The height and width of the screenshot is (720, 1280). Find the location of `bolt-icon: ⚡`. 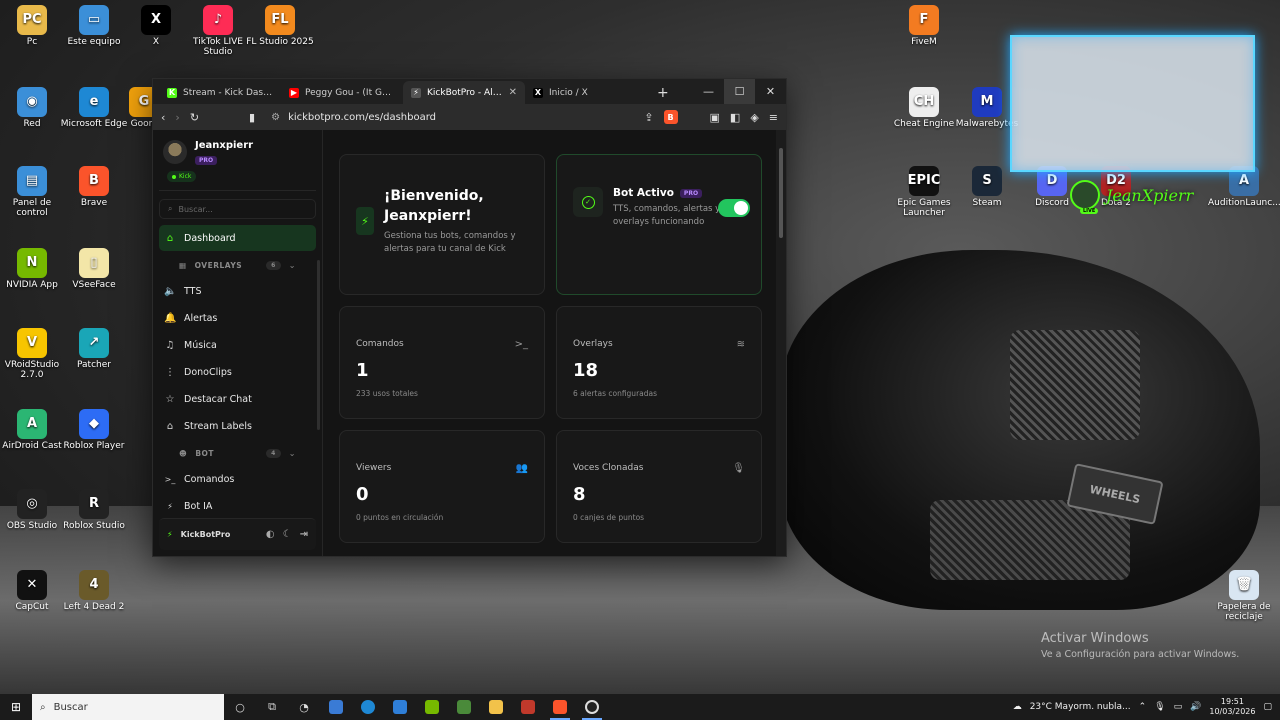

bolt-icon: ⚡ is located at coordinates (365, 221).